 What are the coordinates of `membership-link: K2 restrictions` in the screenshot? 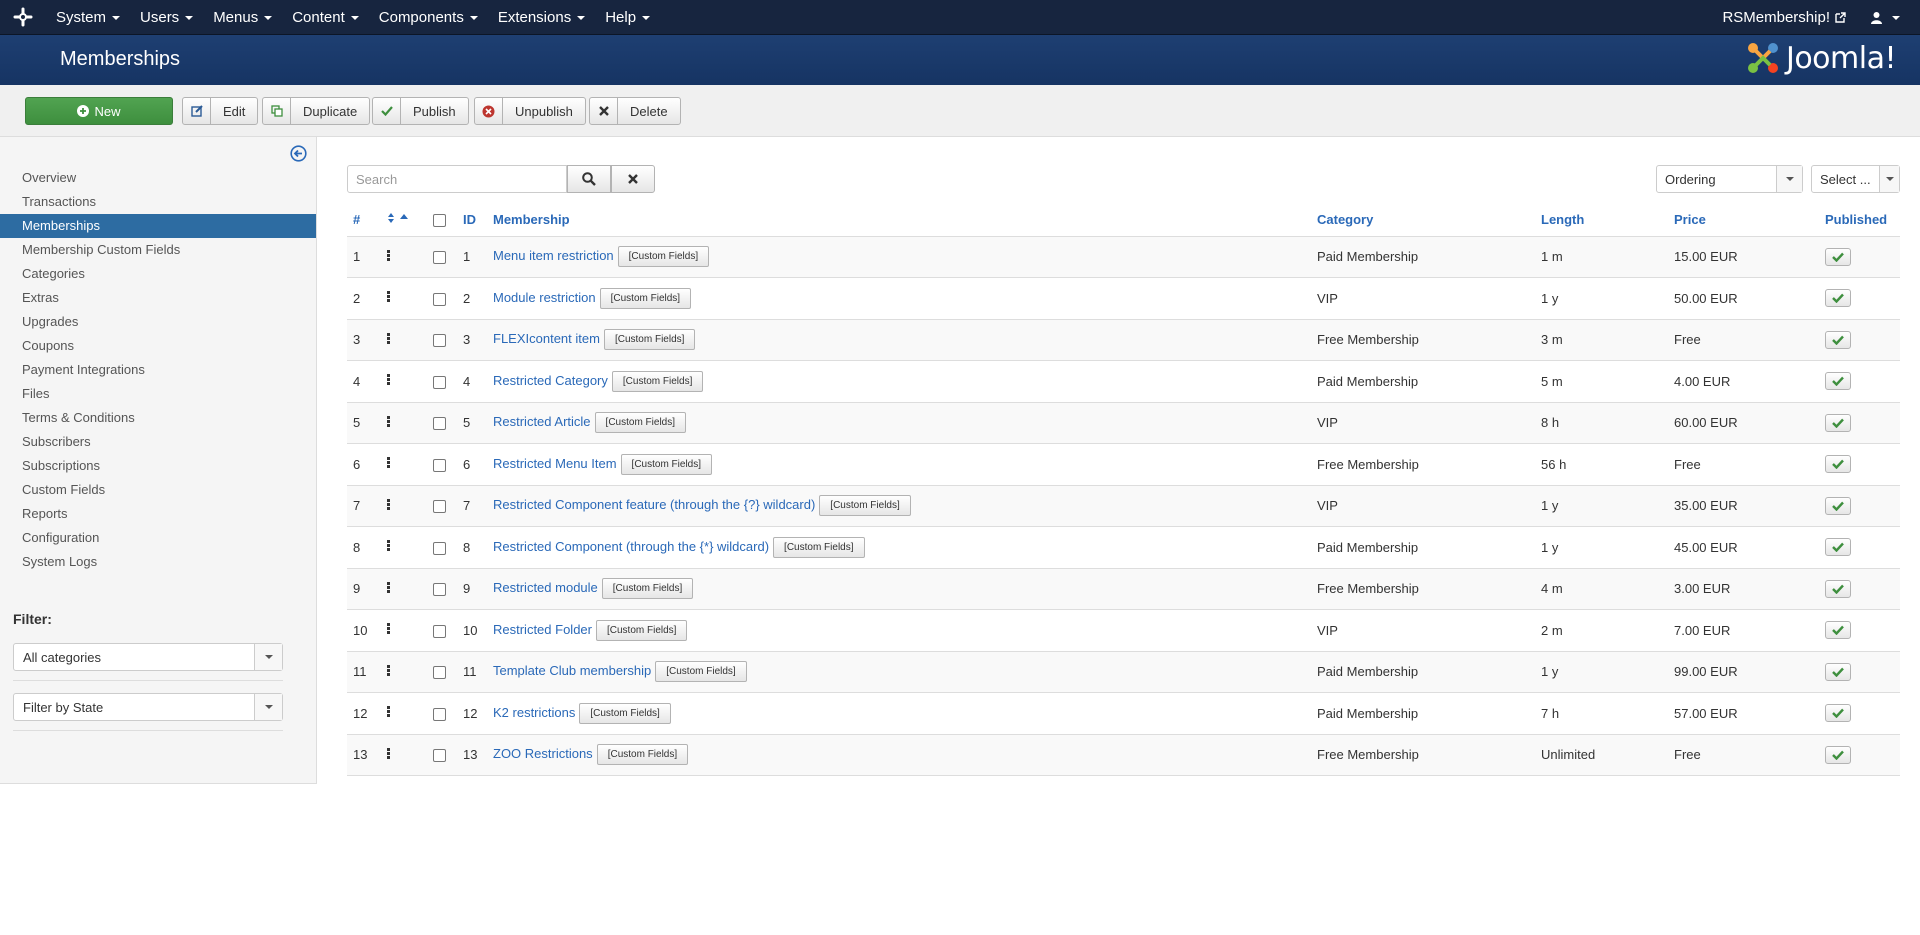 It's located at (534, 712).